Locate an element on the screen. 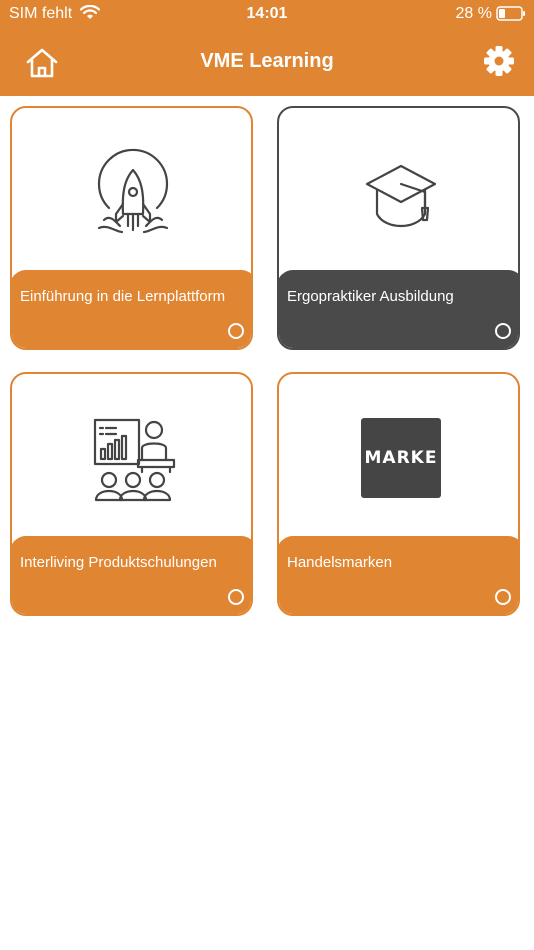 This screenshot has height=950, width=534. marke-logo: MARKE is located at coordinates (401, 458).